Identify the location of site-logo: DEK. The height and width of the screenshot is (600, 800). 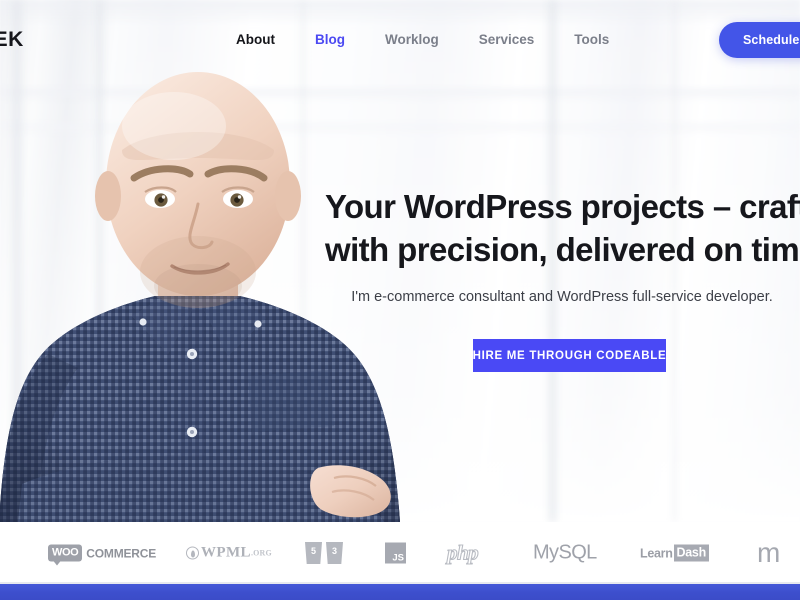
(12, 40).